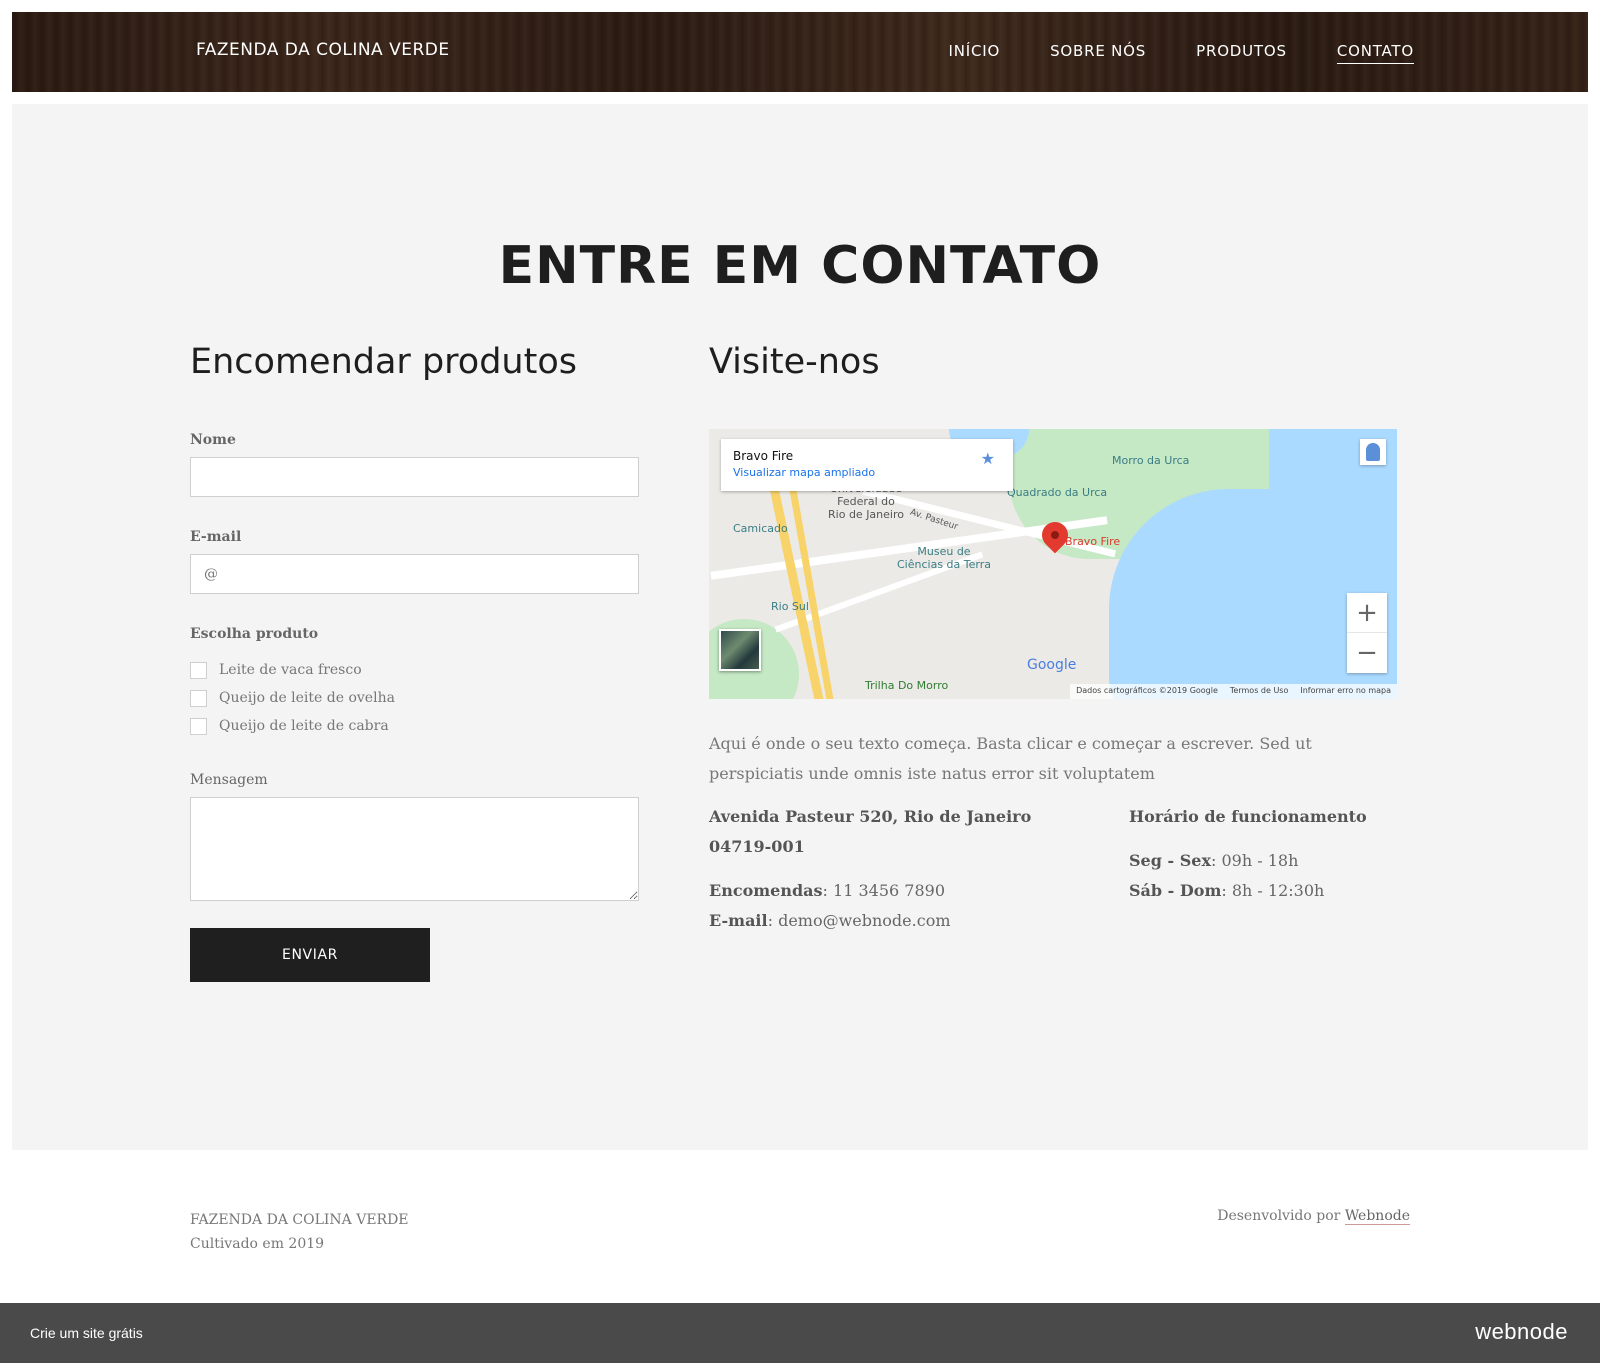 The width and height of the screenshot is (1600, 1363). I want to click on hours-days: Sáb - Dom, so click(1175, 890).